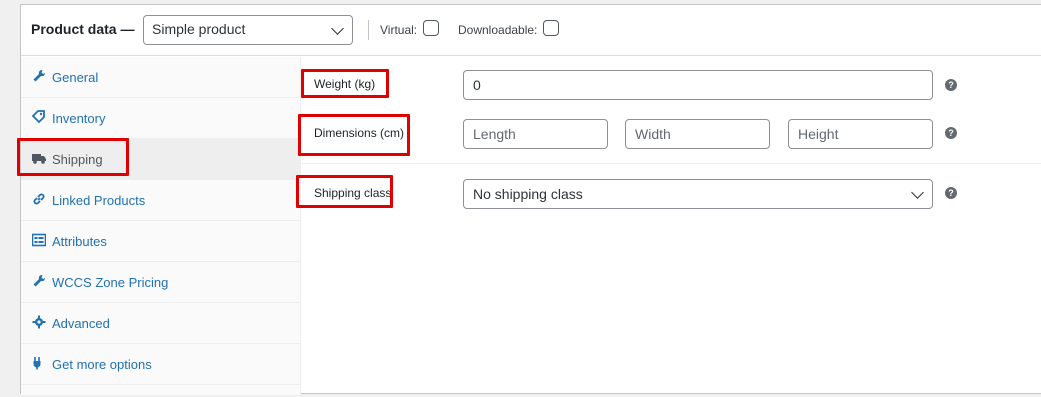 Image resolution: width=1041 pixels, height=397 pixels. I want to click on virtual-label: Virtual:, so click(399, 30).